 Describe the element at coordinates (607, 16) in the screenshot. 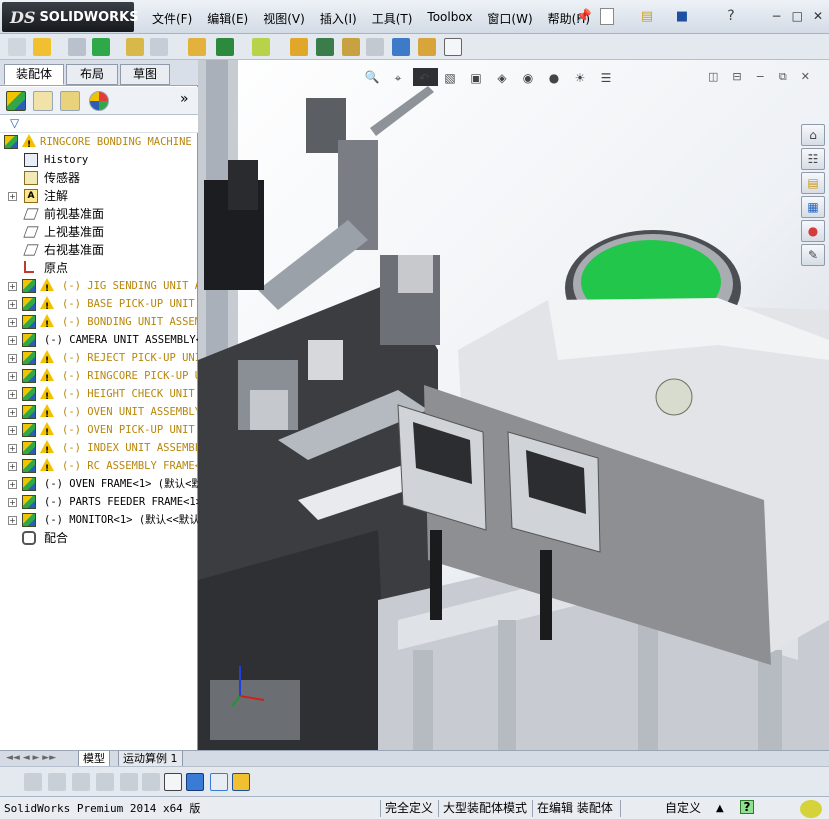

I see `new-document-icon` at that location.